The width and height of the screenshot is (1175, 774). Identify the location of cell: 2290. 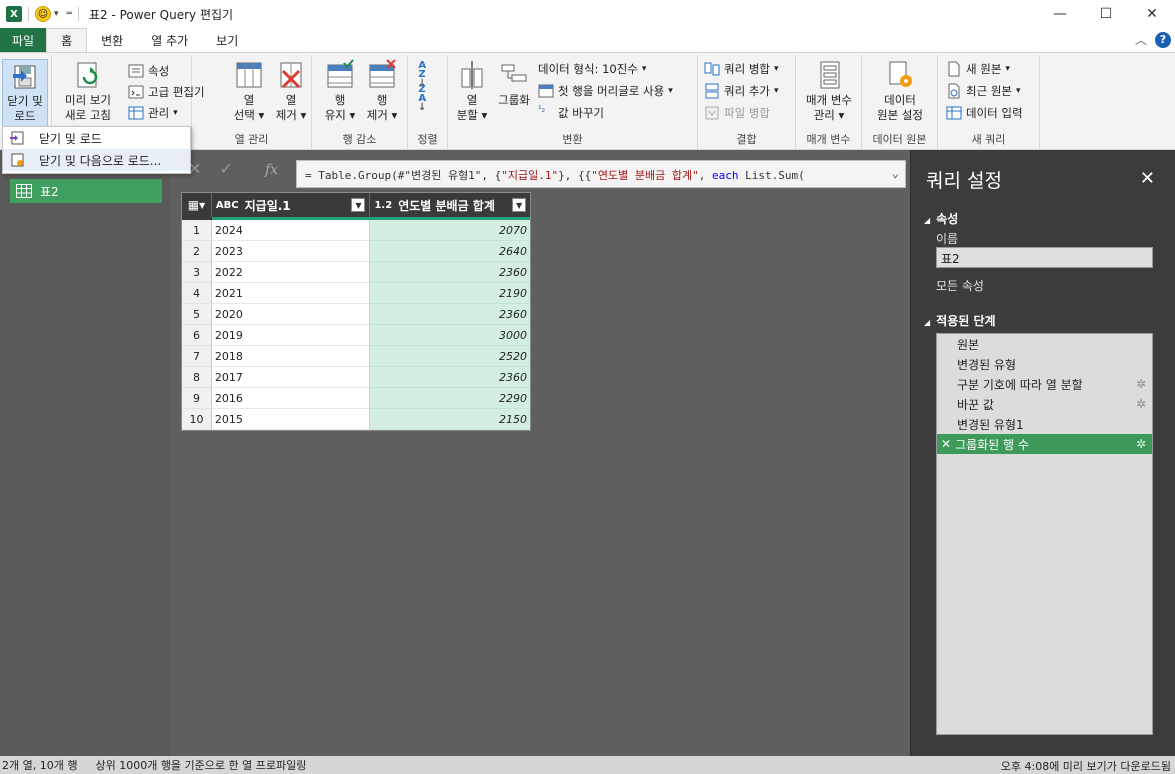
(450, 398).